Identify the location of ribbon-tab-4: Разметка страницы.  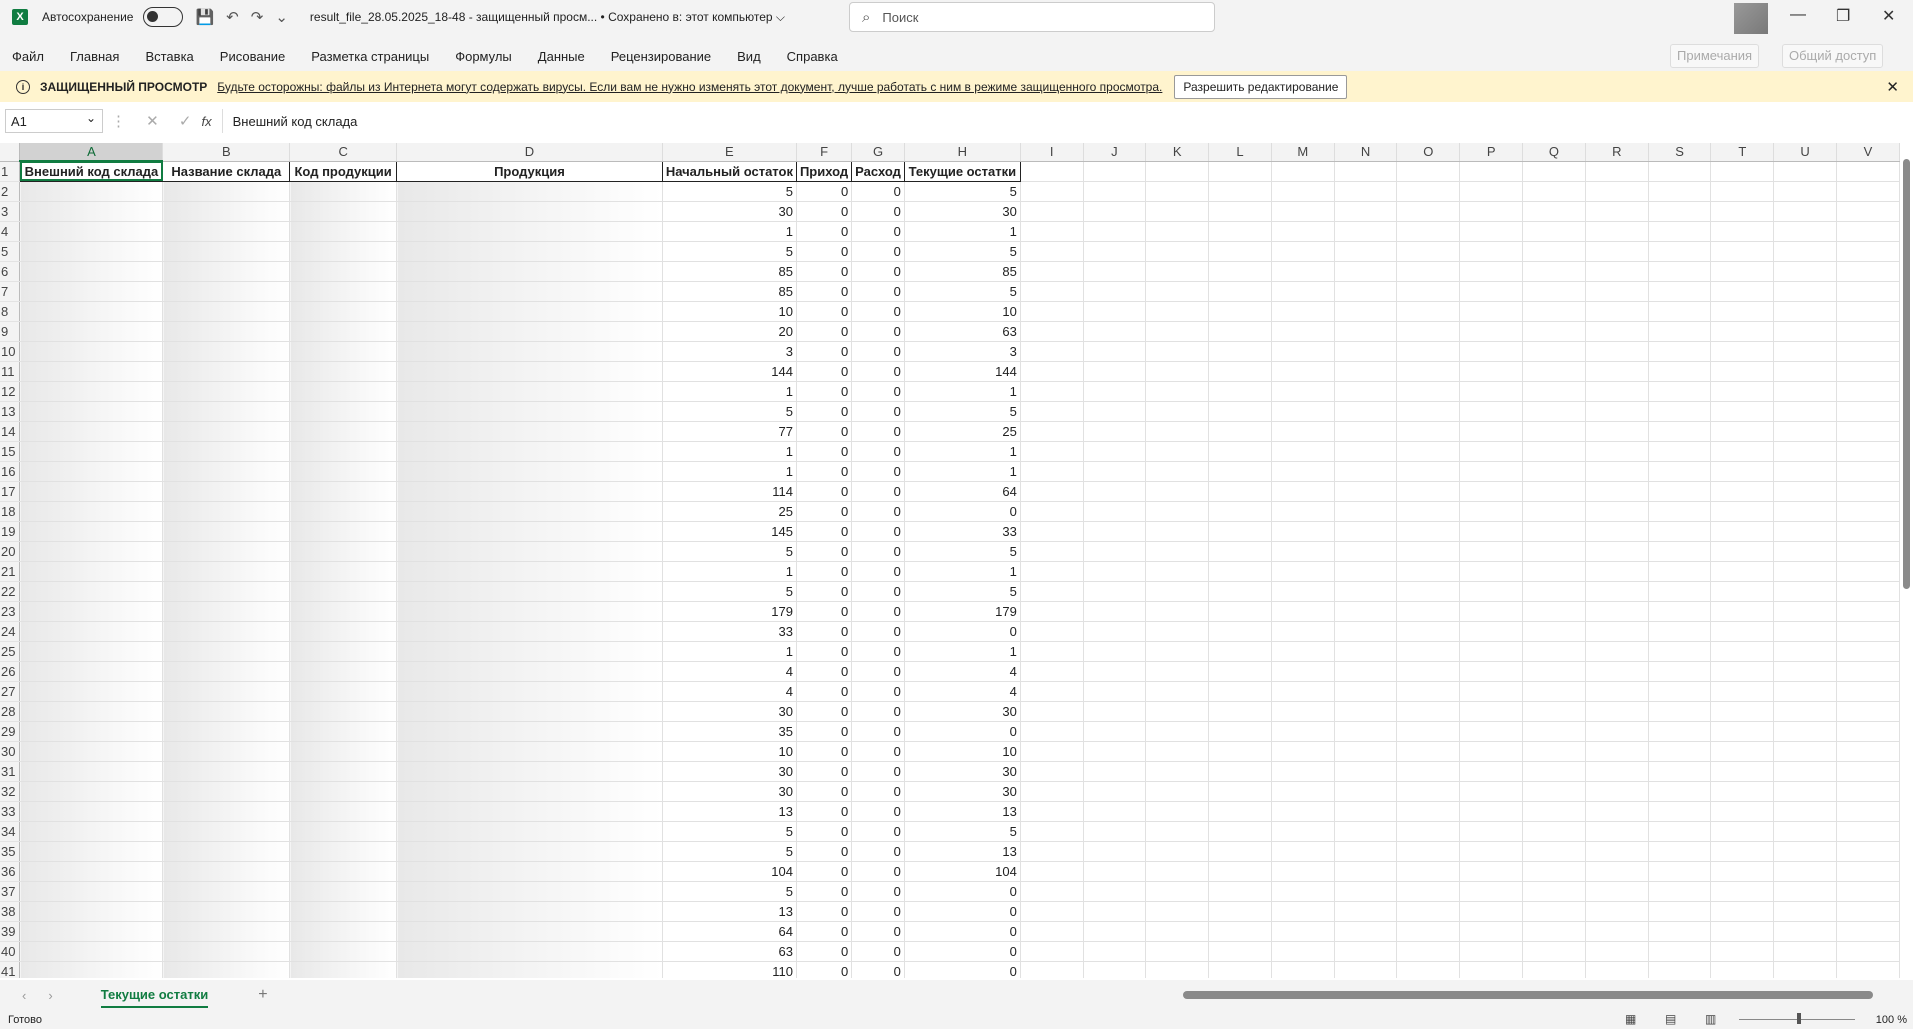
(370, 56).